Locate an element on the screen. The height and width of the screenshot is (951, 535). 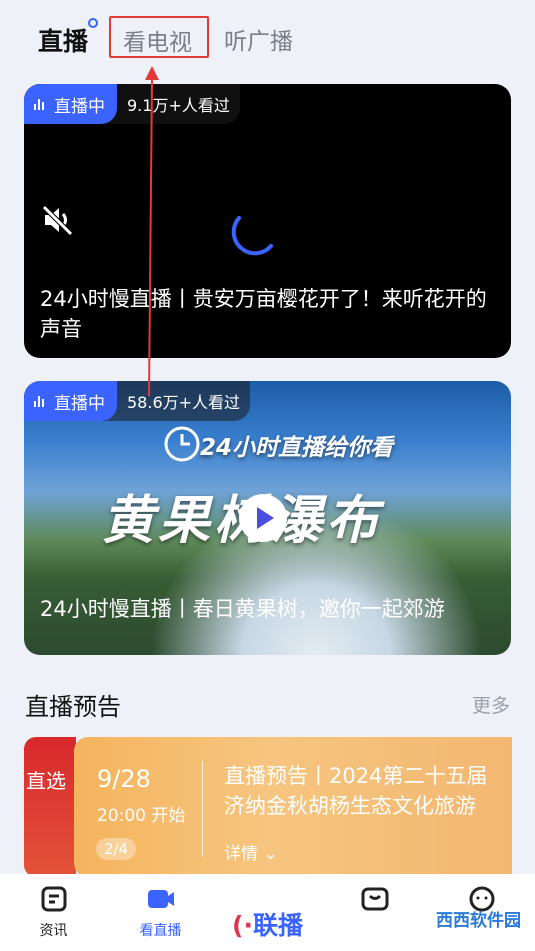
nav-live: 看直播 is located at coordinates (160, 912).